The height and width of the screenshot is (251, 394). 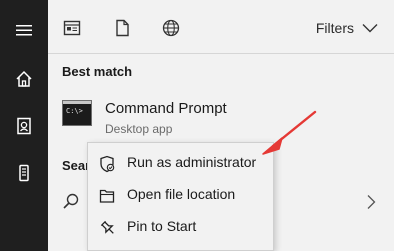 I want to click on app-name: Command Prompt, so click(x=166, y=108).